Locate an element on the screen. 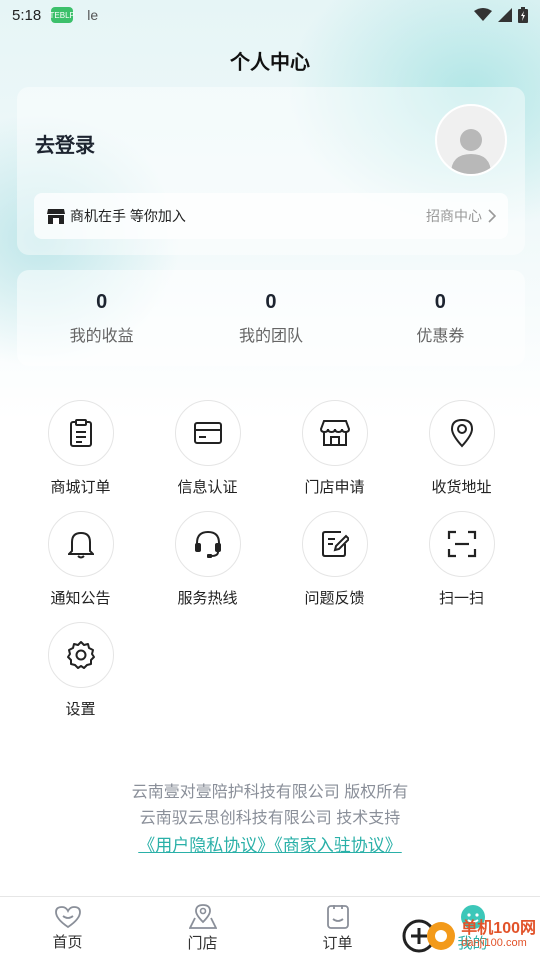  map-pin-icon is located at coordinates (202, 916).